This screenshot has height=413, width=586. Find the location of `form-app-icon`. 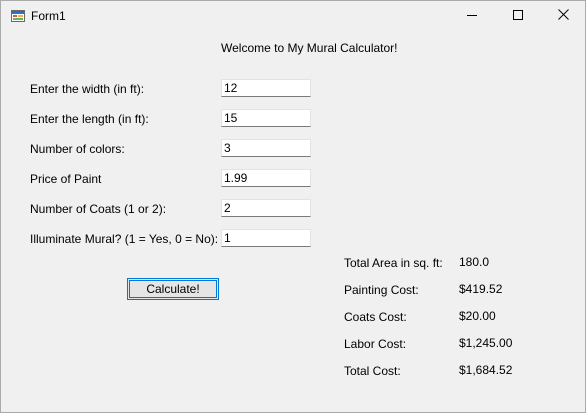

form-app-icon is located at coordinates (18, 16).